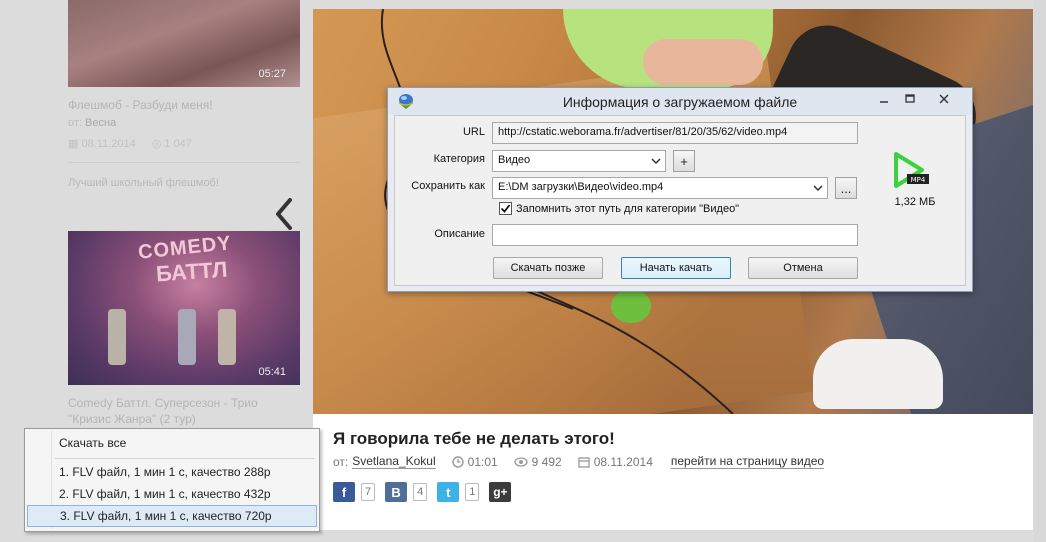 This screenshot has width=1046, height=542. I want to click on close-icon, so click(944, 99).